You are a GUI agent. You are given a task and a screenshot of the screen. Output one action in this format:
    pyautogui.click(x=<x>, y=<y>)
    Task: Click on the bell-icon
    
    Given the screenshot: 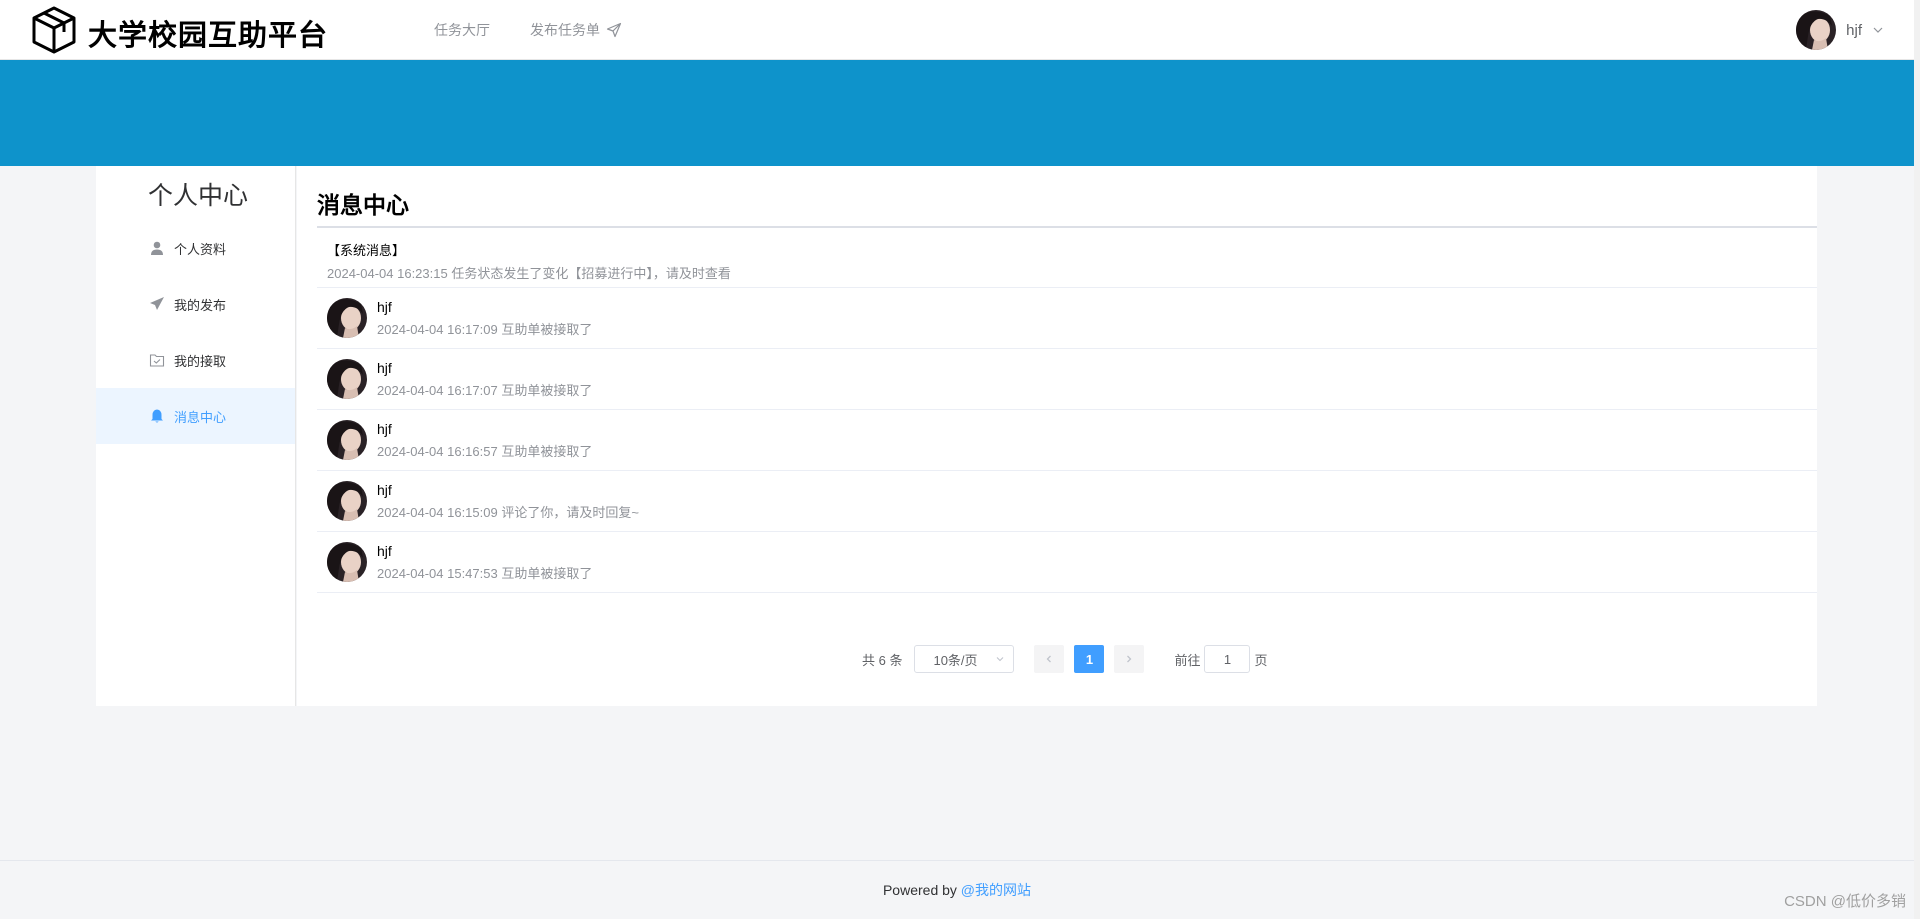 What is the action you would take?
    pyautogui.click(x=157, y=416)
    